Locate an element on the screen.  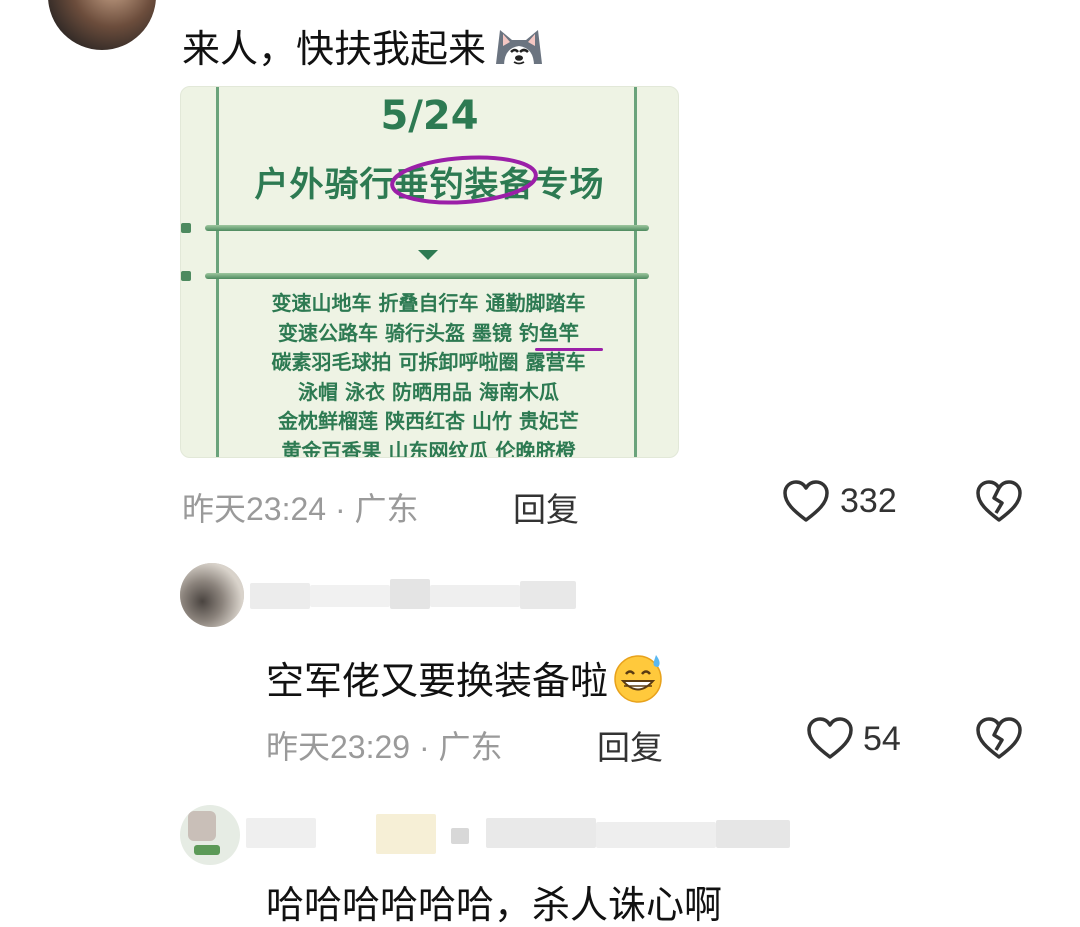
poster-item-line: 金枕鲜榴莲 陕西红杏 山竹 贵妃芒 is located at coordinates (428, 421).